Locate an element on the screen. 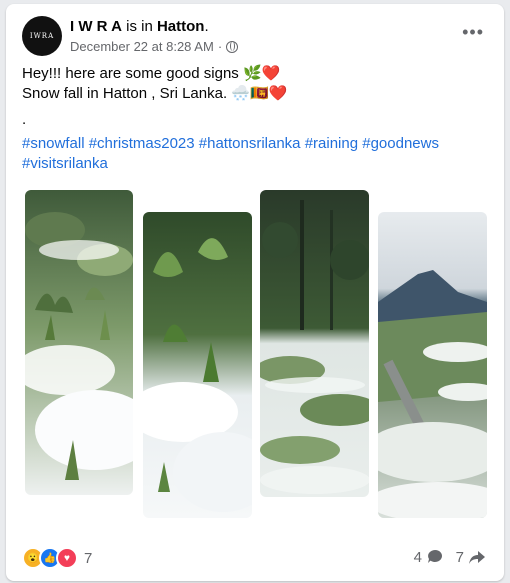 The height and width of the screenshot is (583, 510). is-in-text: is in is located at coordinates (139, 26).